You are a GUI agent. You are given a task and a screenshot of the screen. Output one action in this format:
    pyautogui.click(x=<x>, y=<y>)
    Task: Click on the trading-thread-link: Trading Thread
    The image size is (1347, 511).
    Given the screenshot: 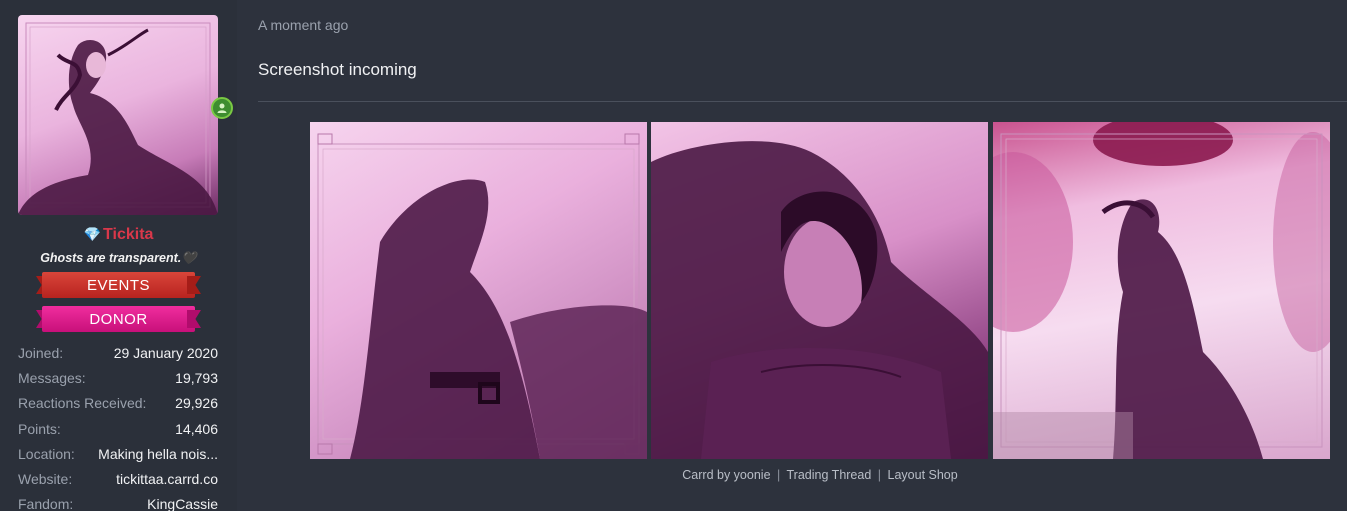 What is the action you would take?
    pyautogui.click(x=829, y=475)
    